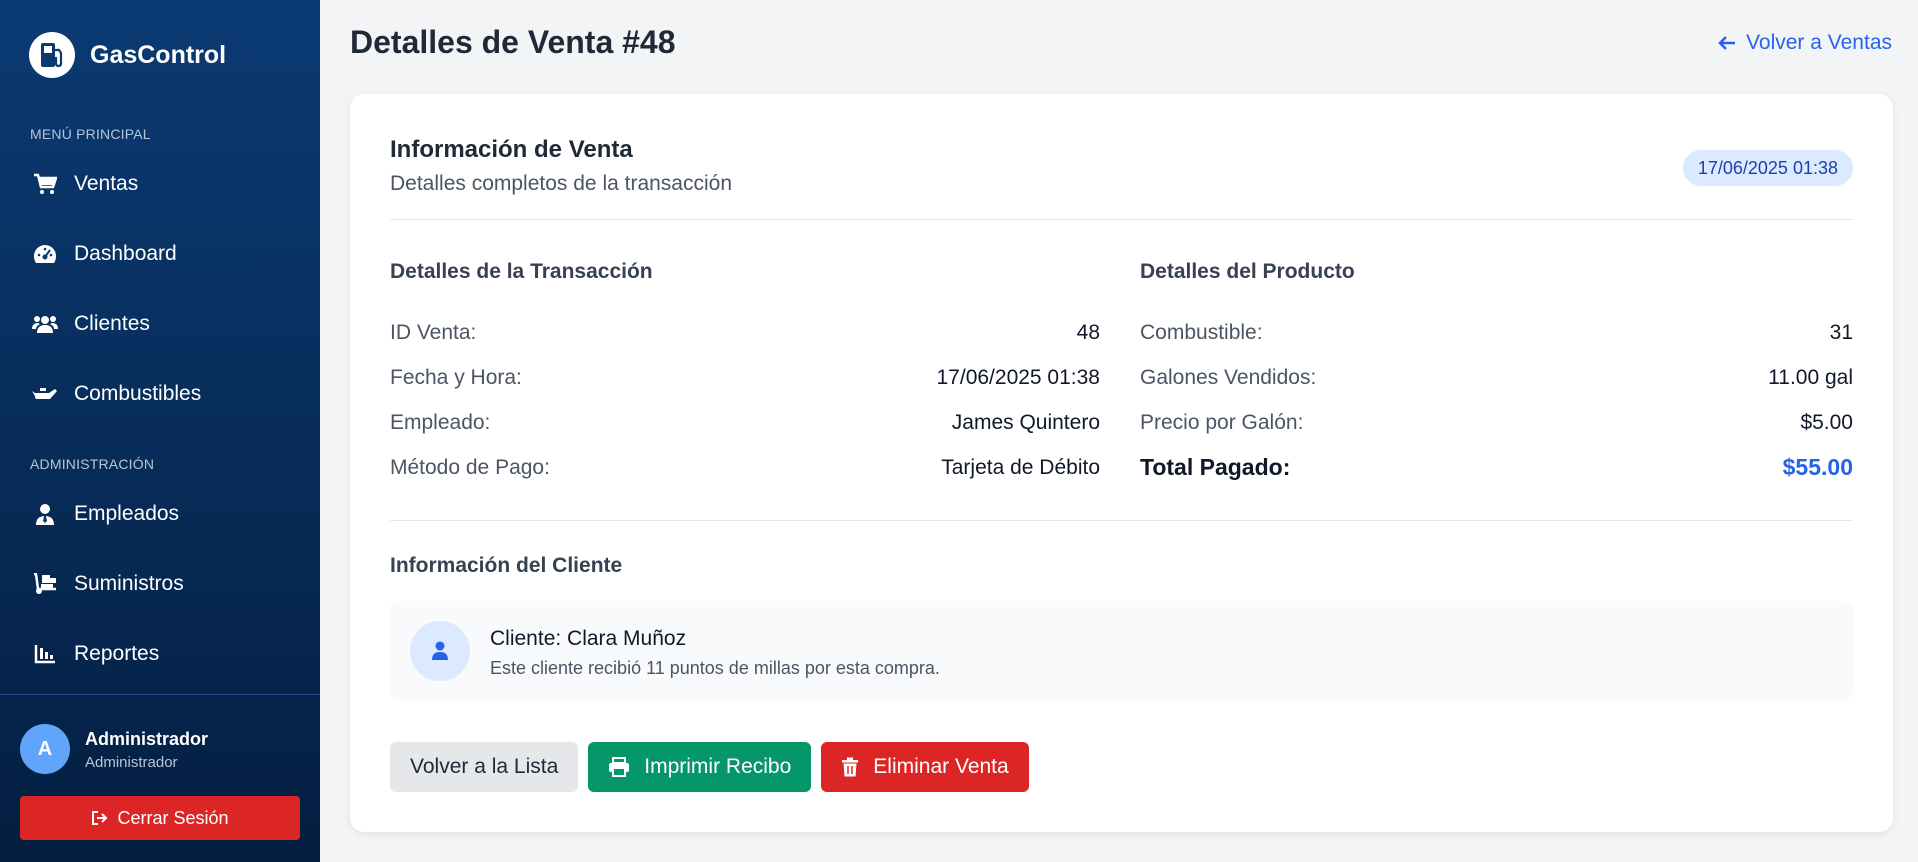 Image resolution: width=1918 pixels, height=862 pixels. I want to click on detail-value: 48, so click(1088, 332).